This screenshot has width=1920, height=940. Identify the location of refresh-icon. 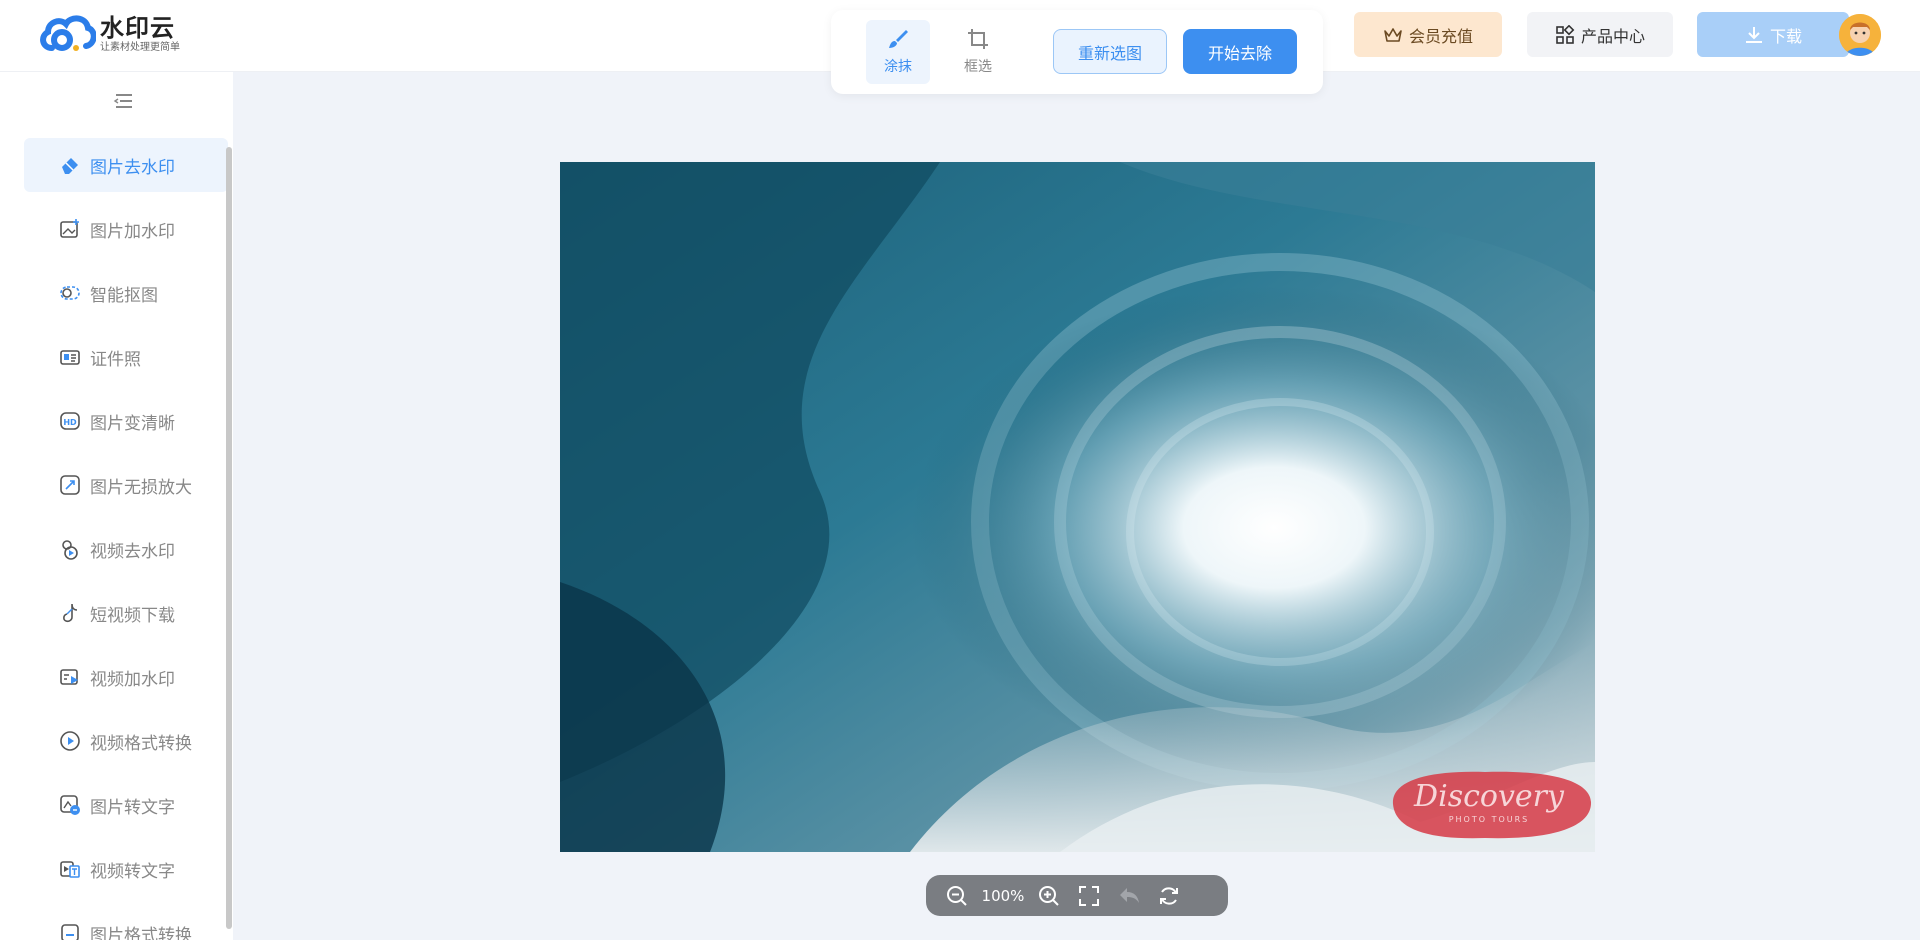
(1169, 895).